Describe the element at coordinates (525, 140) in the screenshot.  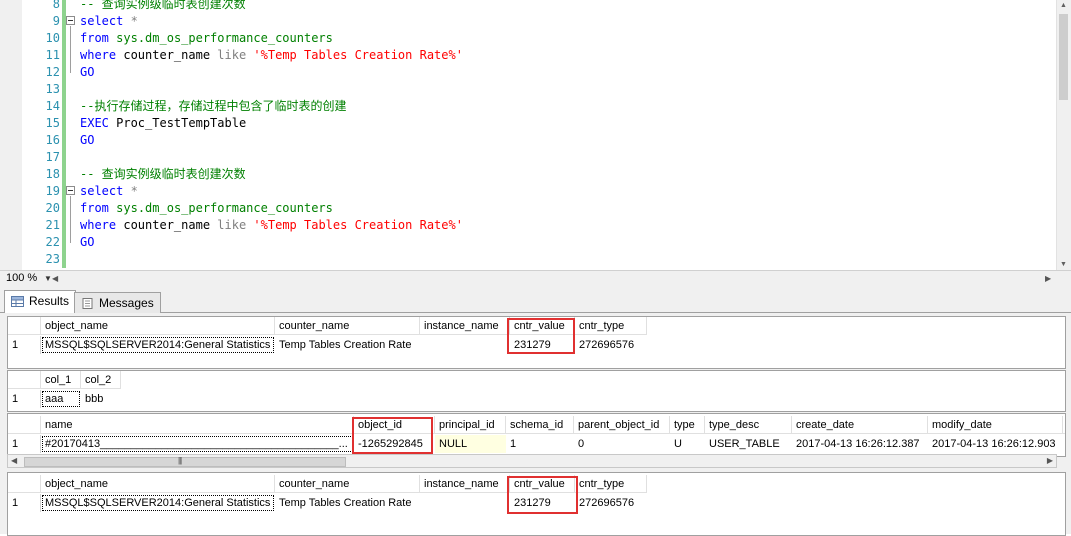
I see `code-line: 16 GO` at that location.